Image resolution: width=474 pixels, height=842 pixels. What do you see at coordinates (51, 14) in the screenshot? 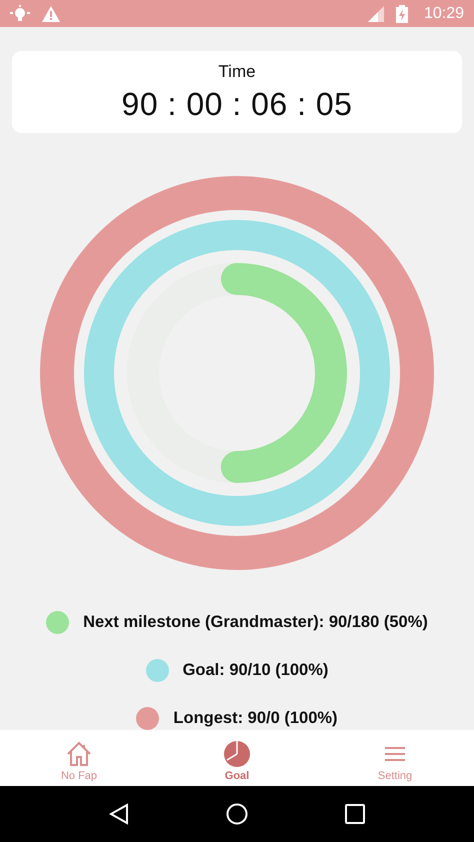
I see `warning-icon` at bounding box center [51, 14].